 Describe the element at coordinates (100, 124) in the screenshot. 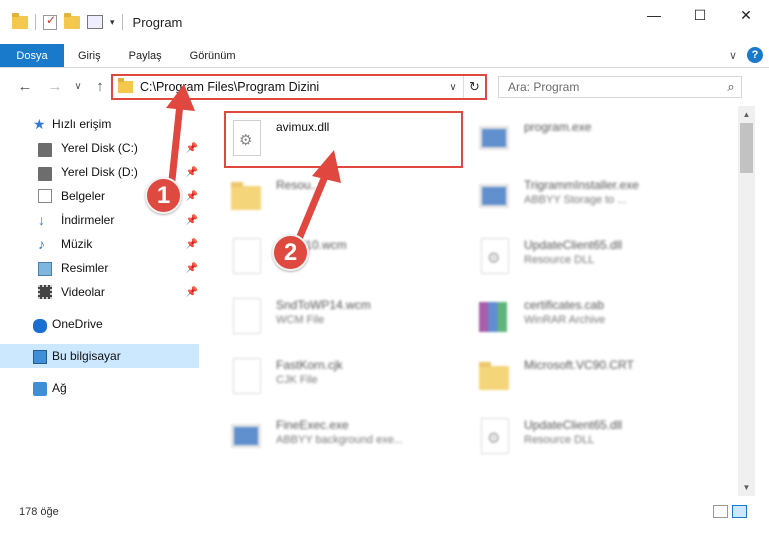

I see `sidebar-item-quick-access: ★ Hızlı erişim` at that location.